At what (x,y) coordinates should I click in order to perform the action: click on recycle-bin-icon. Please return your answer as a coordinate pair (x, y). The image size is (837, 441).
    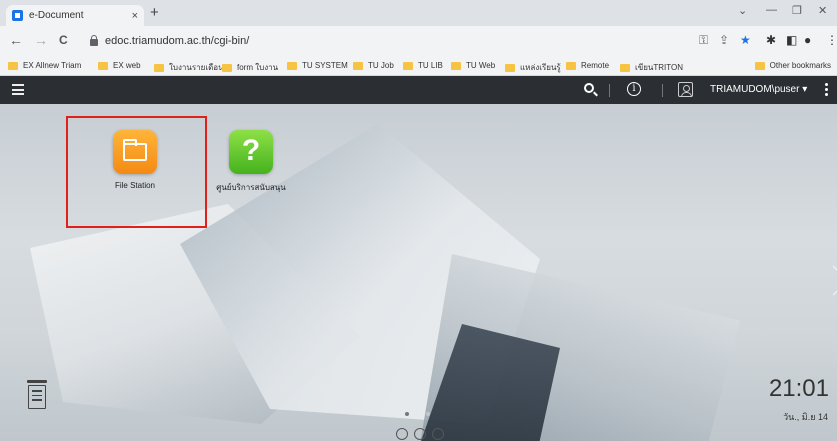
    Looking at the image, I should click on (37, 396).